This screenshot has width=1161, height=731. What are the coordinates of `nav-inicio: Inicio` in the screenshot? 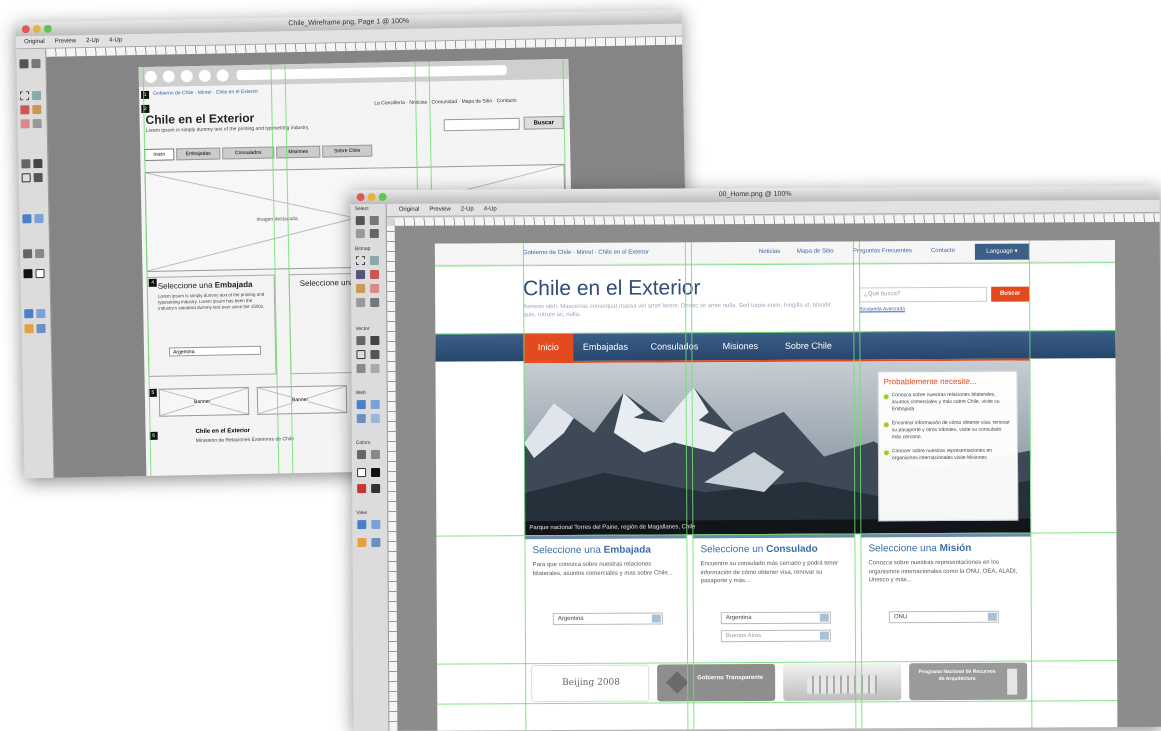 It's located at (548, 347).